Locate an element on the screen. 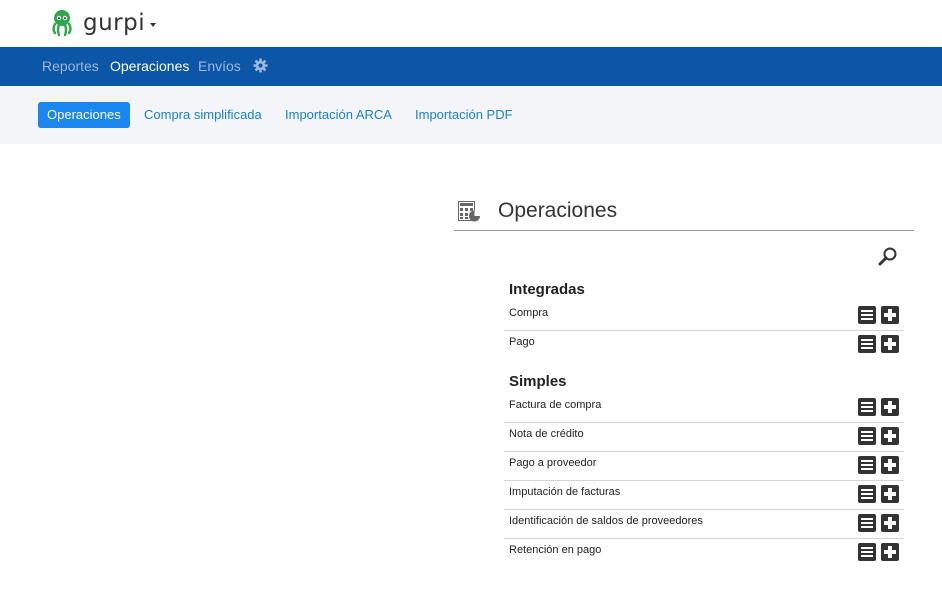 This screenshot has height=611, width=942. operation-label: Identificación de saldos de proveedores is located at coordinates (606, 521).